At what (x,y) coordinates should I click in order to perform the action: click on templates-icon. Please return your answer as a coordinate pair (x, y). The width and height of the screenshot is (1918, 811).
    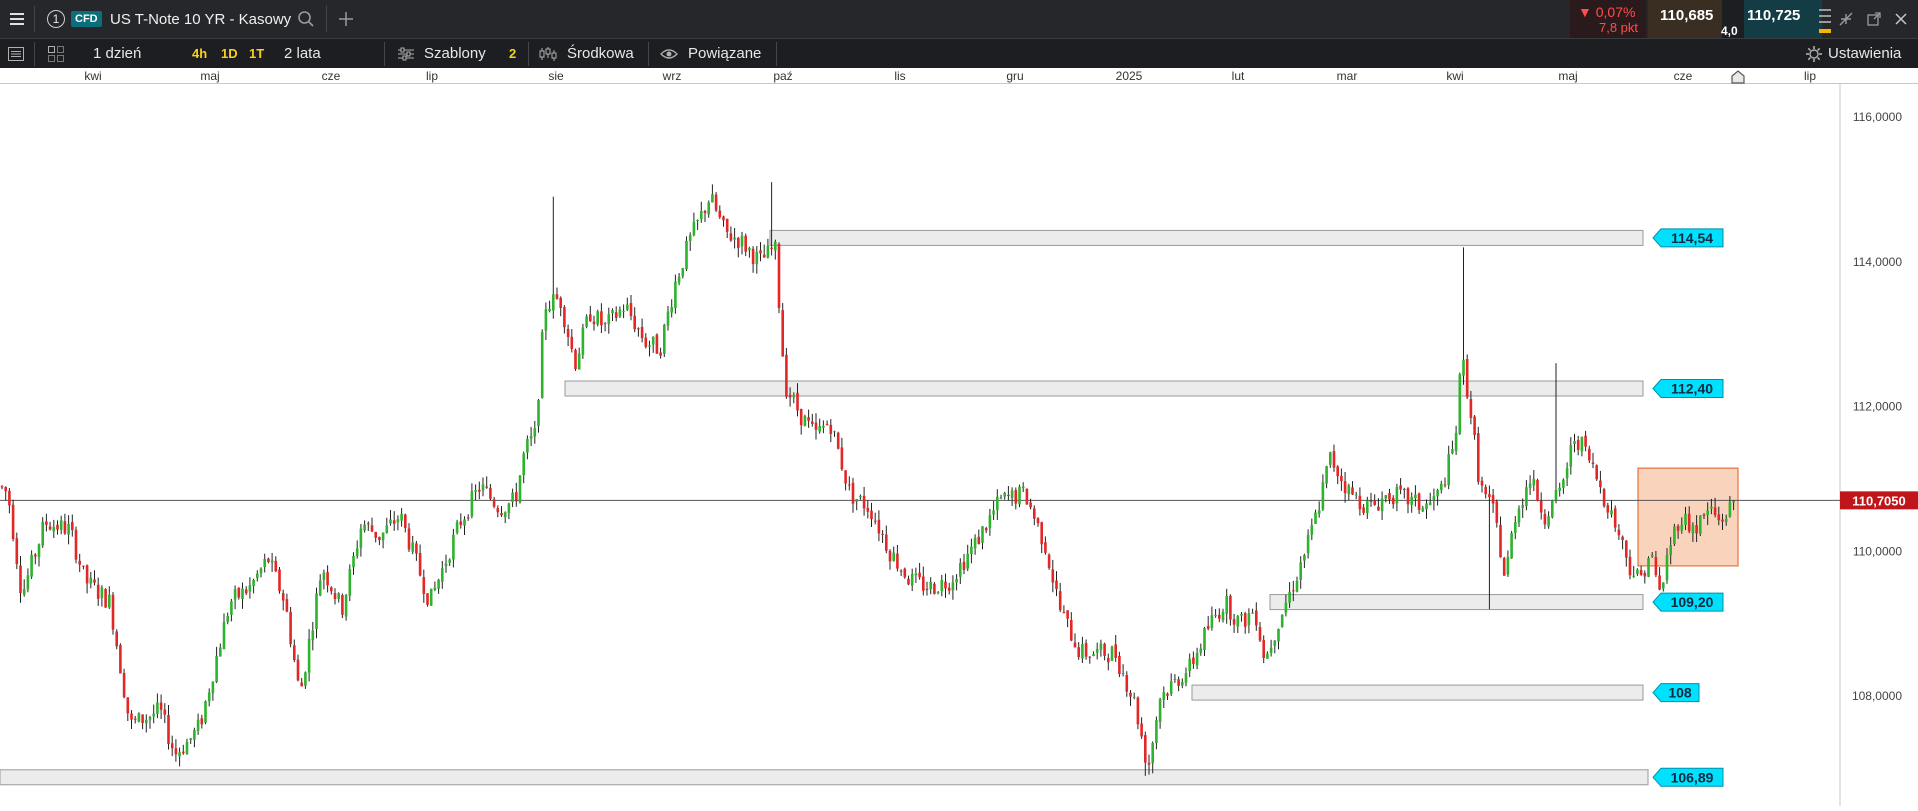
    Looking at the image, I should click on (406, 54).